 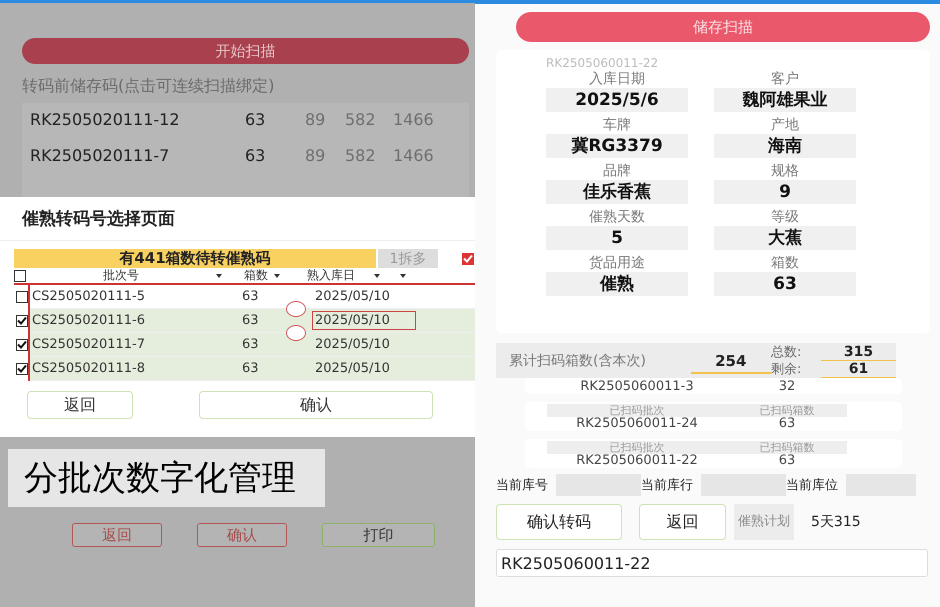 I want to click on field-value: 冀RG3379, so click(x=617, y=146).